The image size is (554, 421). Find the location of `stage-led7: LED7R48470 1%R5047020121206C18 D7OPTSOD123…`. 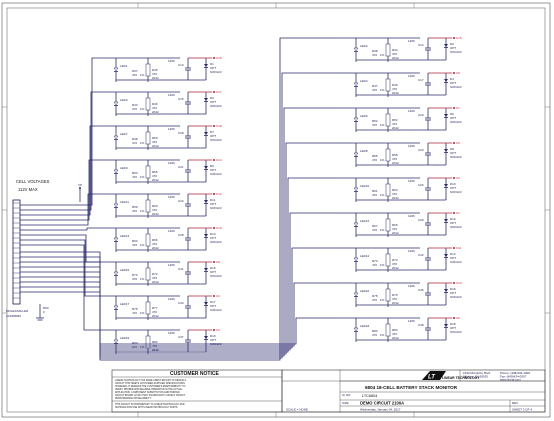

stage-led7: LED7R48470 1%R5047020121206C18 D7OPTSOD123… is located at coordinates (159, 137).